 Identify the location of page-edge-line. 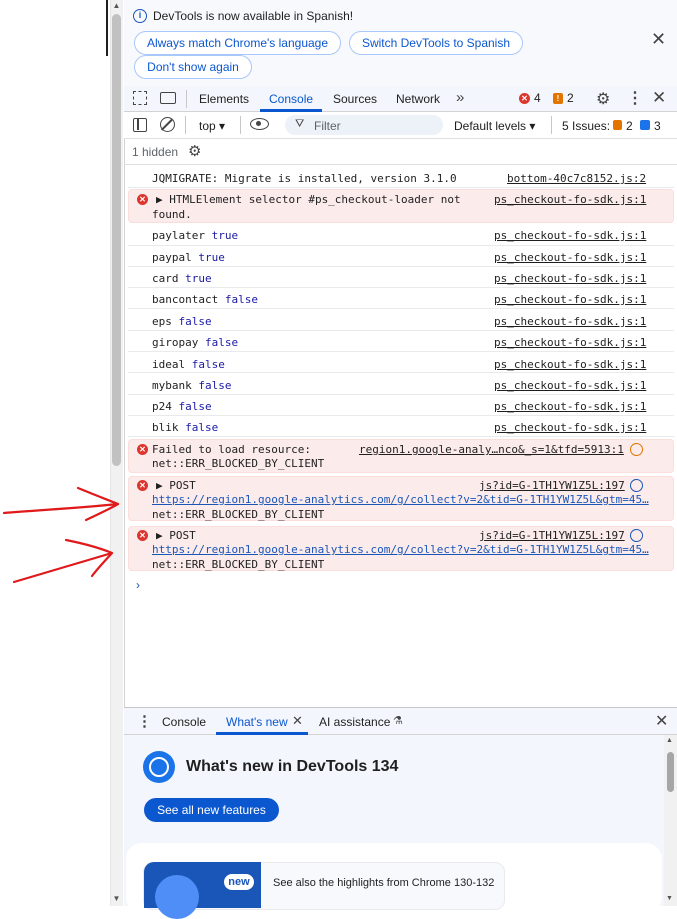
(107, 28).